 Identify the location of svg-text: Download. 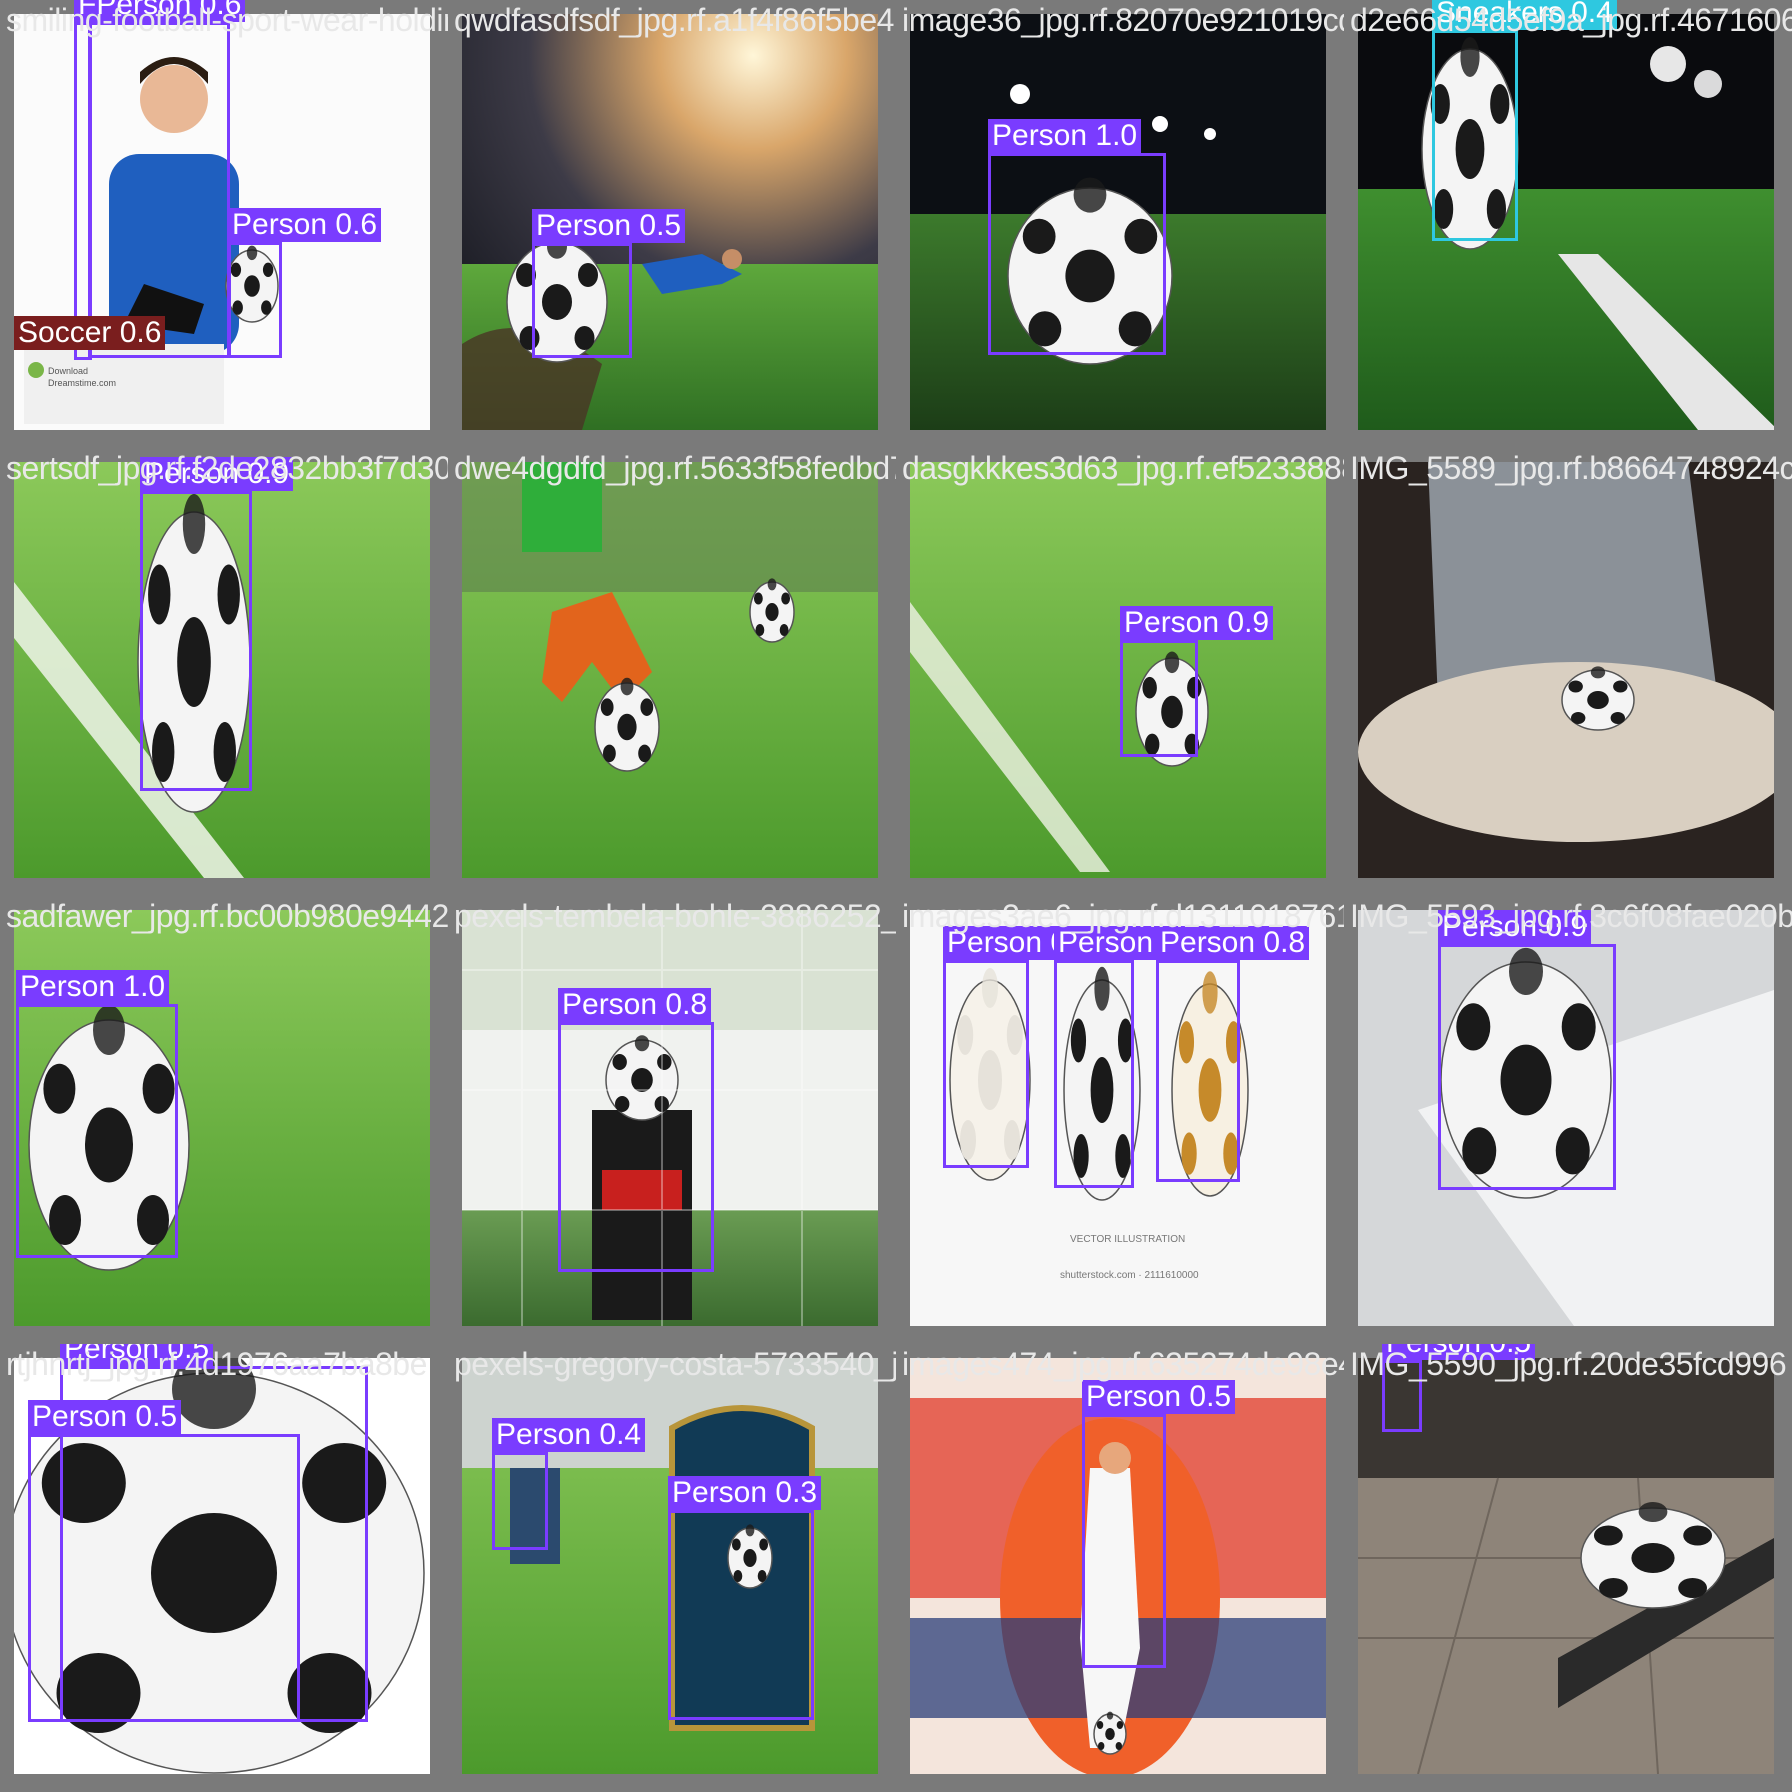
(68, 371).